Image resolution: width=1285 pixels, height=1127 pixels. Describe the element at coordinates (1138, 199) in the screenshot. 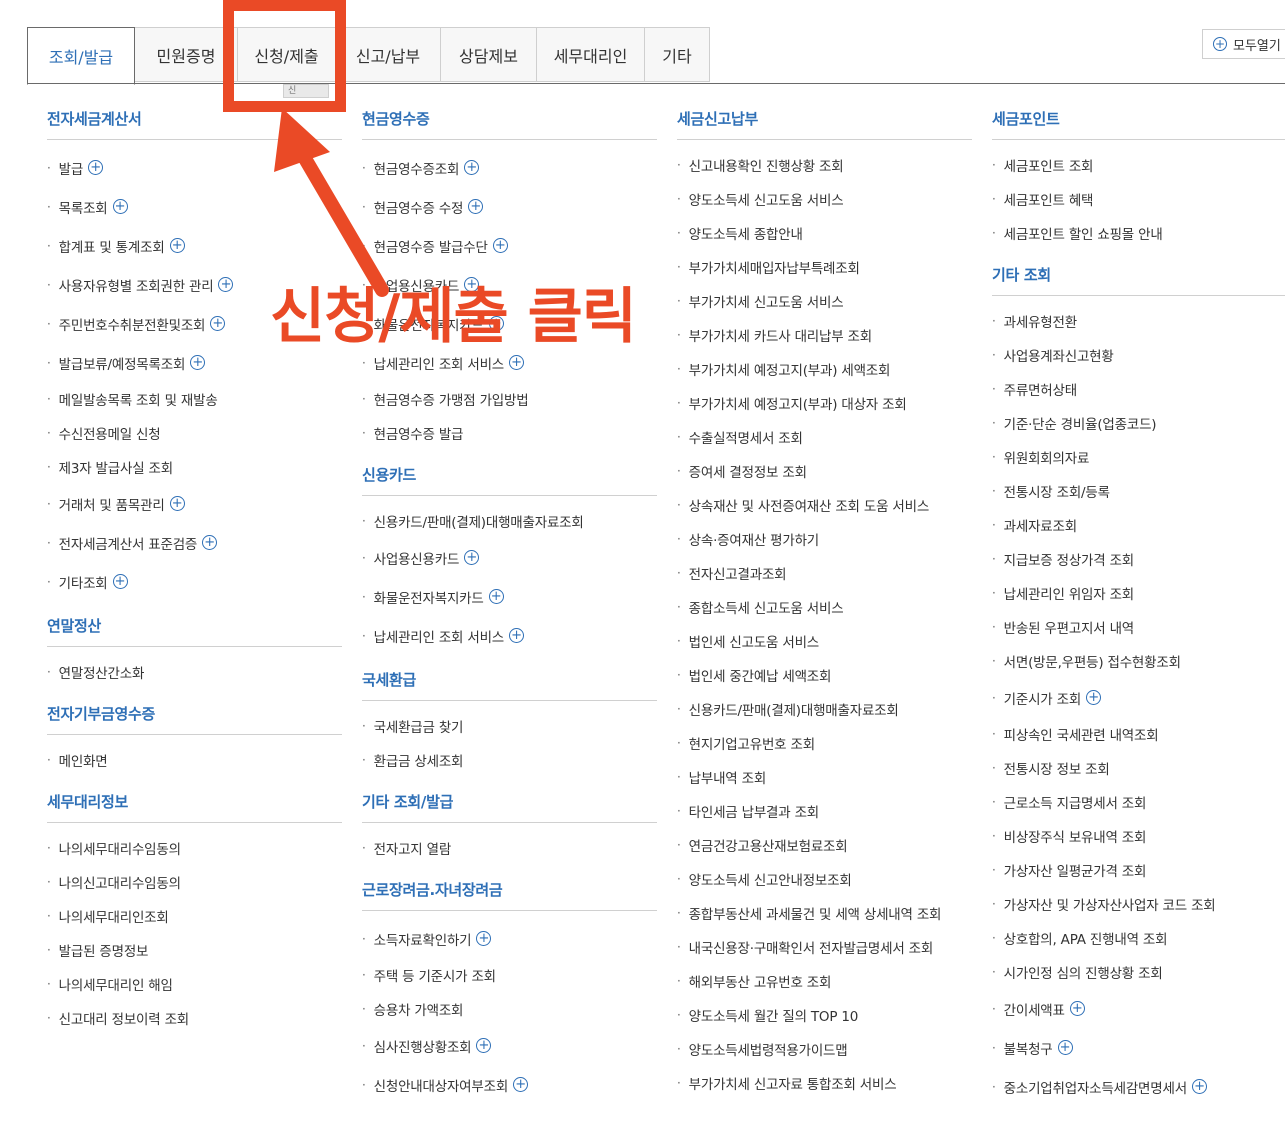

I see `menu-item: 세금포인트 혜택` at that location.